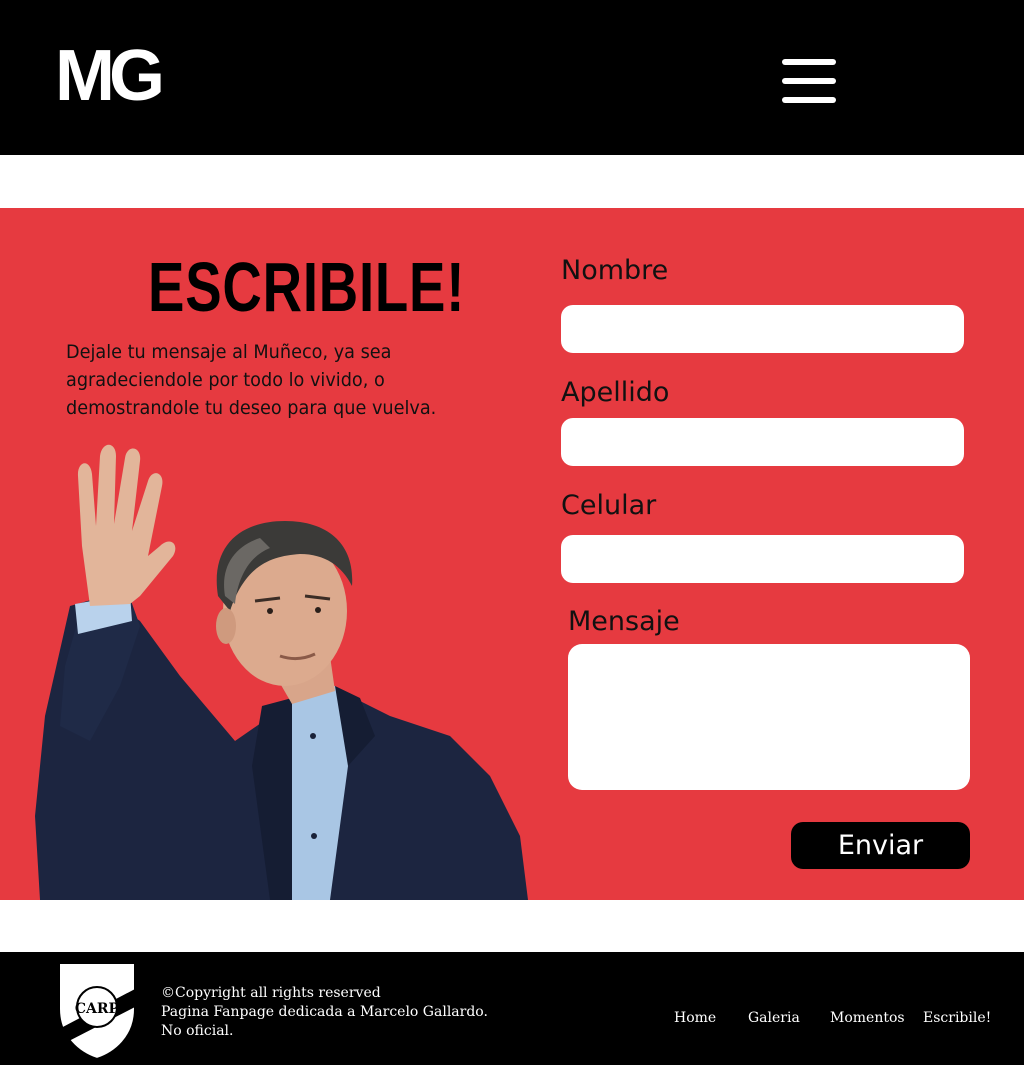  I want to click on unofficial-note: No oficial., so click(197, 1031).